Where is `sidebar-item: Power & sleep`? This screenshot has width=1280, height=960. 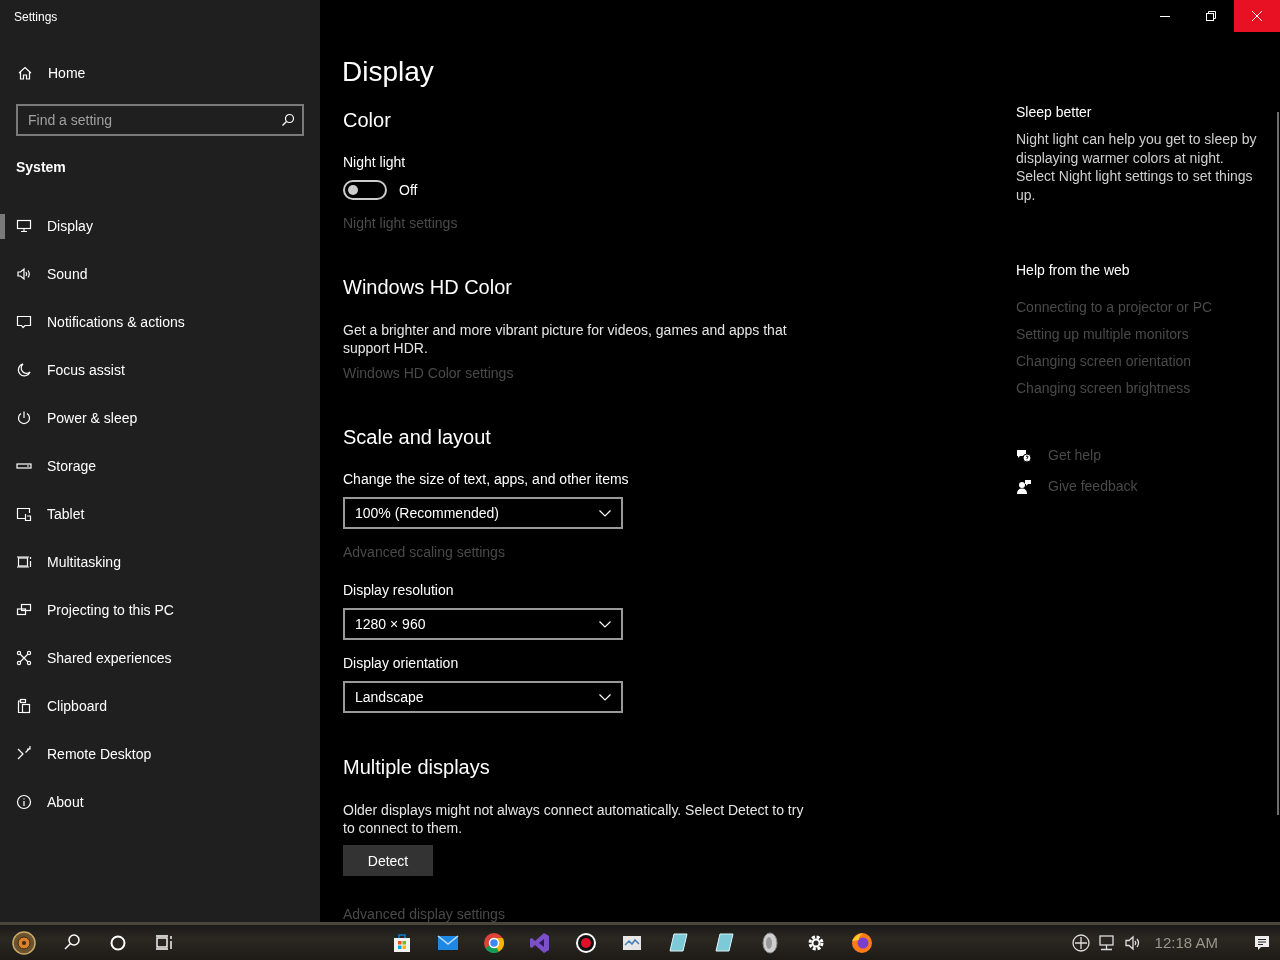 sidebar-item: Power & sleep is located at coordinates (160, 418).